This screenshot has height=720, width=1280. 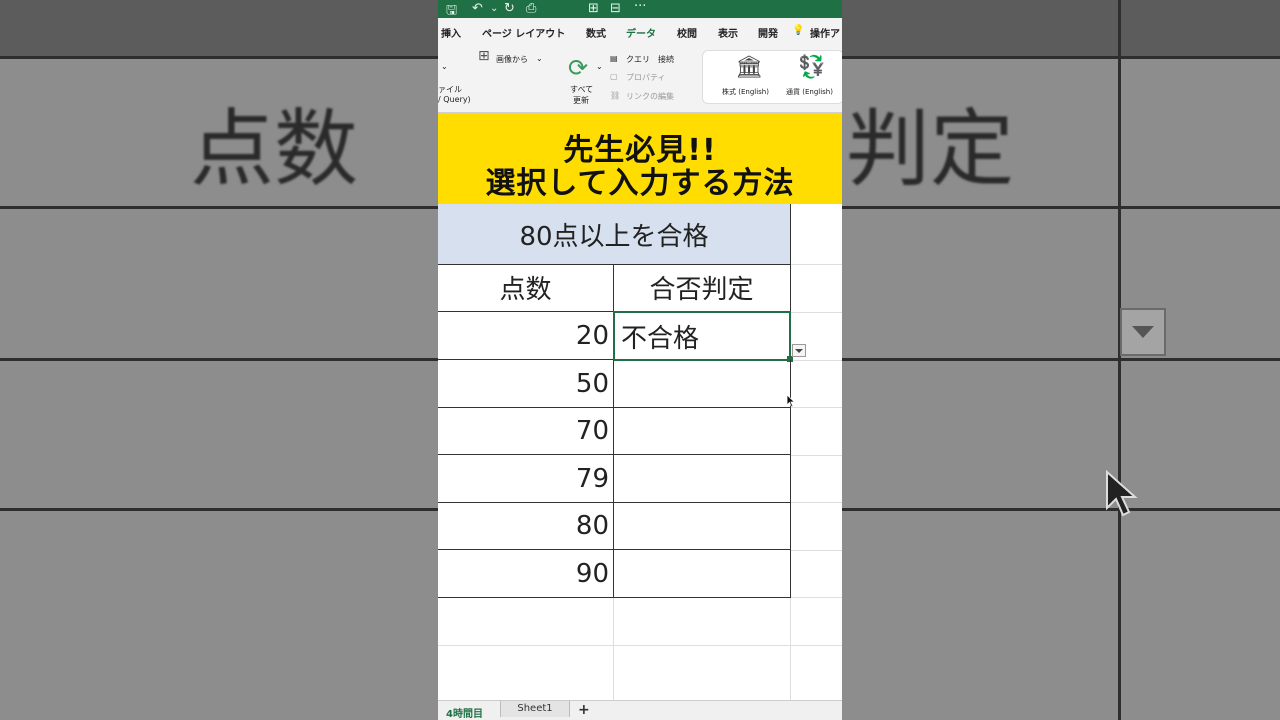 I want to click on banner-line-2: 選択して入力する方法, so click(x=640, y=183).